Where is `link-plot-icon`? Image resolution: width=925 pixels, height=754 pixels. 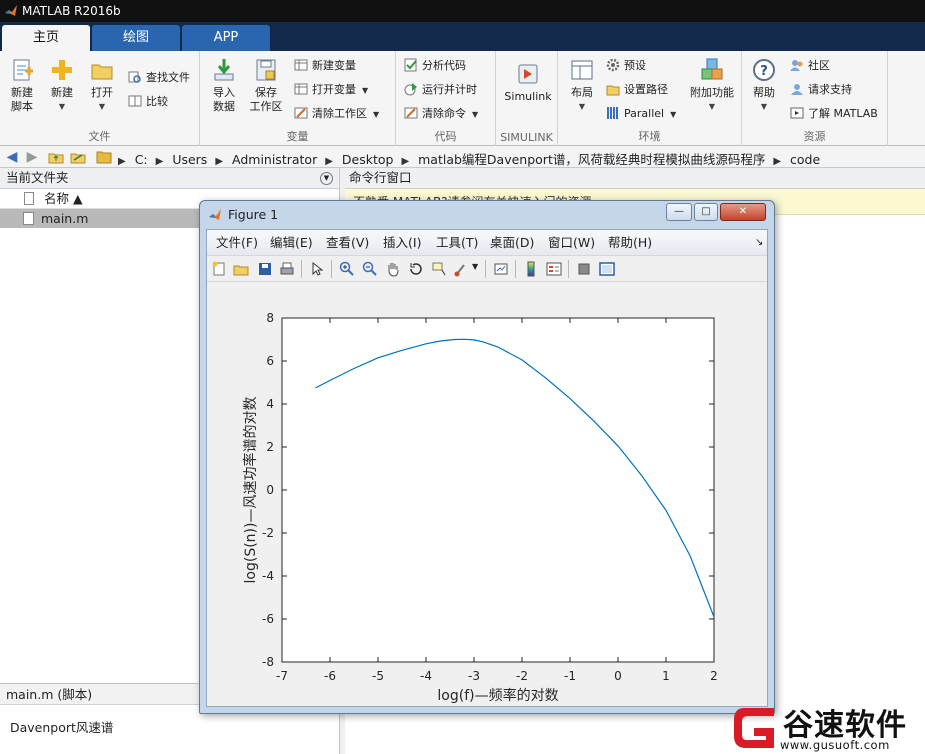 link-plot-icon is located at coordinates (501, 269).